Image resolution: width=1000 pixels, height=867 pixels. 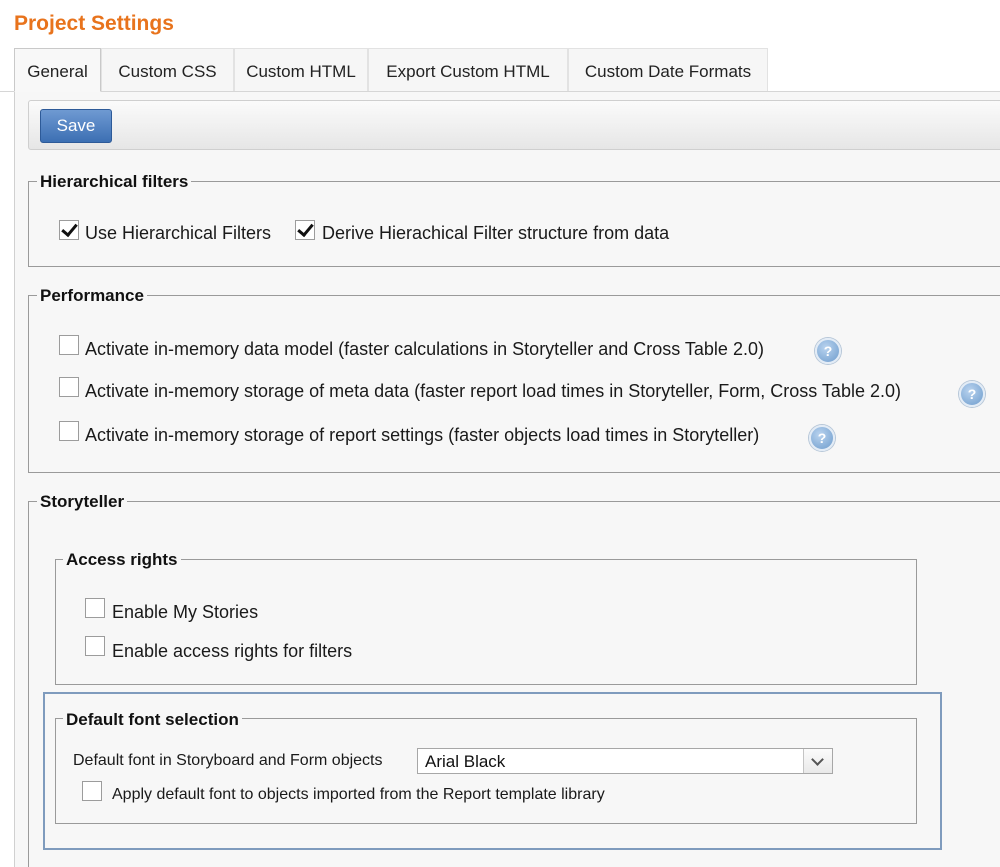 I want to click on page-title: Project Settings, so click(x=94, y=23).